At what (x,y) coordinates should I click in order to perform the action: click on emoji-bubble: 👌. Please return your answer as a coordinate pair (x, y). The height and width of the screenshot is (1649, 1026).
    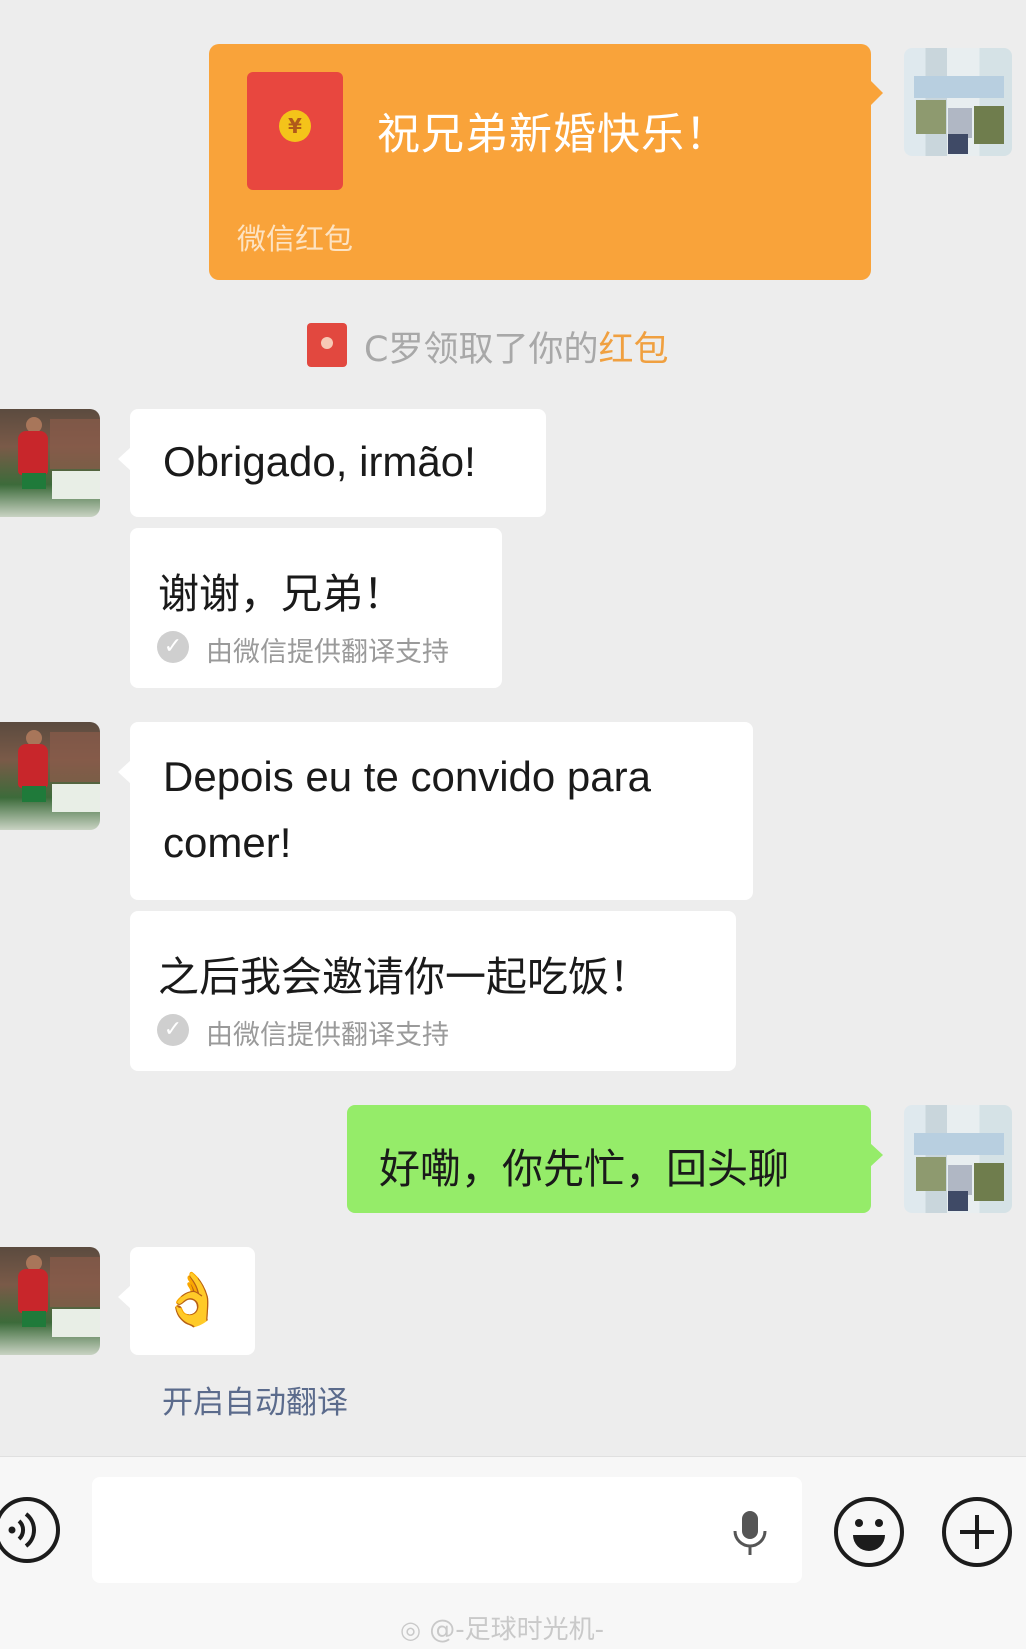
    Looking at the image, I should click on (186, 1301).